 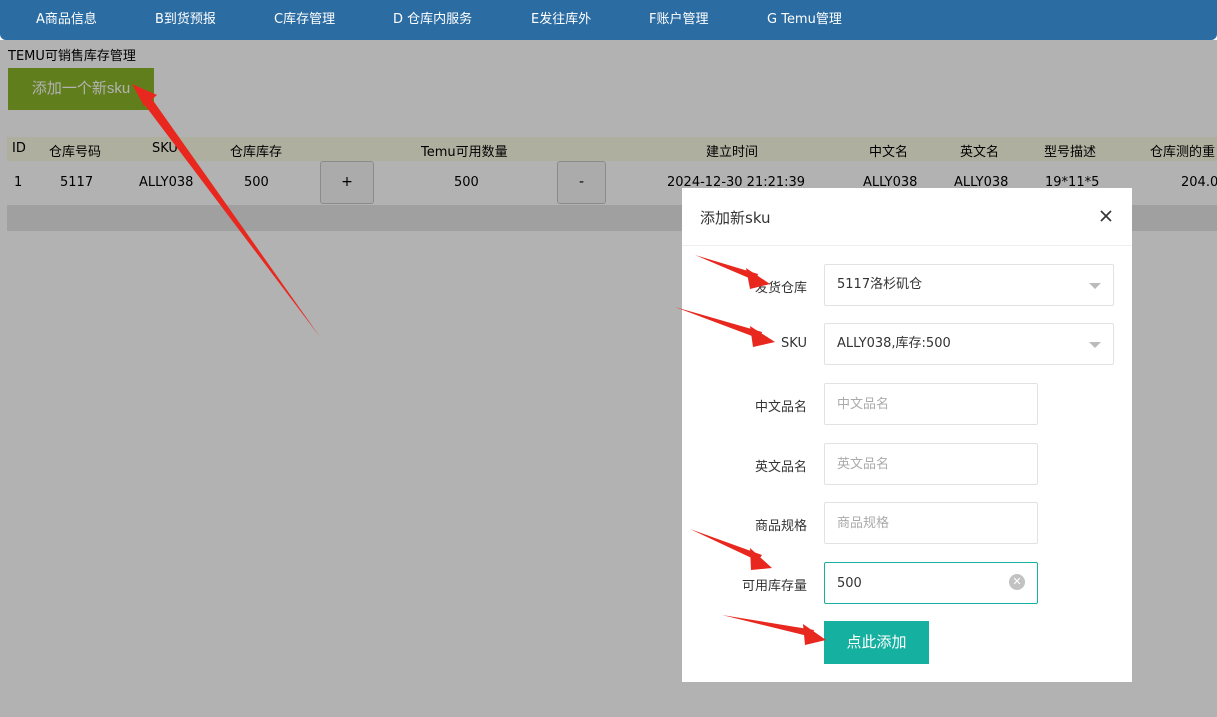 What do you see at coordinates (969, 285) in the screenshot?
I see `warehouse-select: 5117洛杉矶仓` at bounding box center [969, 285].